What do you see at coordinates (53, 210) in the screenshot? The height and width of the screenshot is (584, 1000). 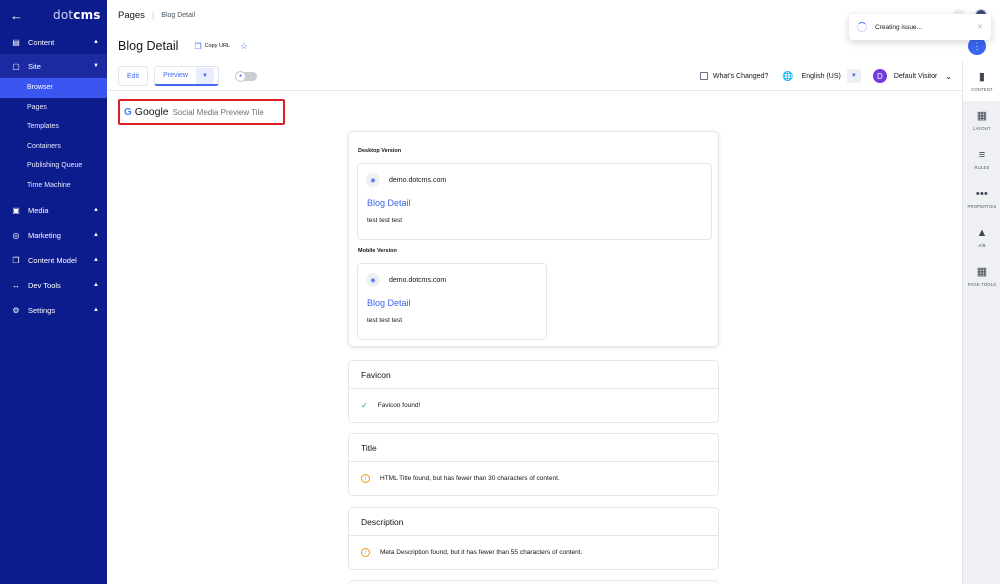 I see `sidebar-group-media: ▣ Media ▲` at bounding box center [53, 210].